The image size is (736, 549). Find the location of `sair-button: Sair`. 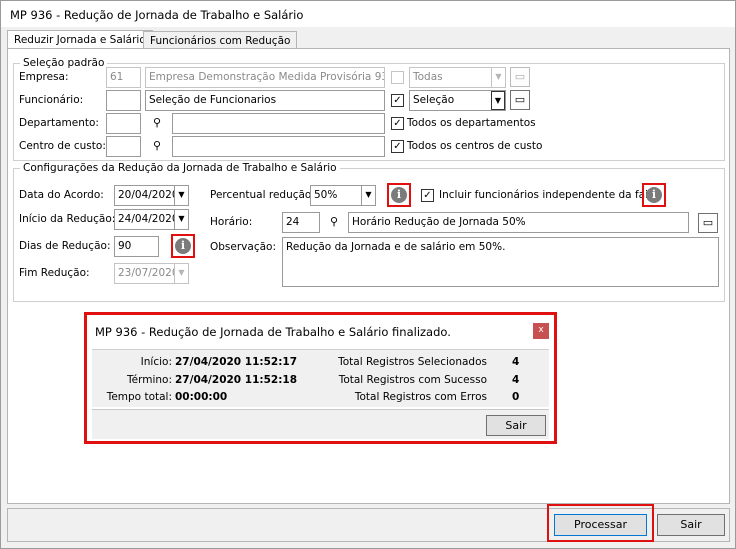

sair-button: Sair is located at coordinates (691, 525).